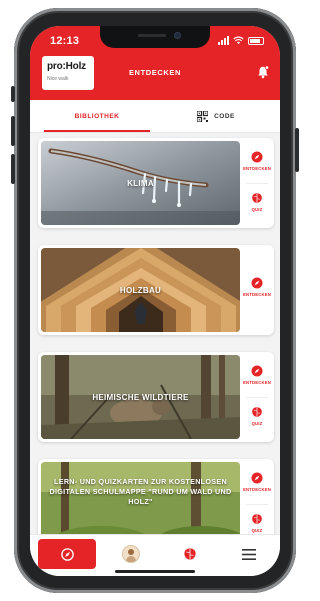  I want to click on tab-bar: BIBLIOTHEK CODE, so click(155, 116).